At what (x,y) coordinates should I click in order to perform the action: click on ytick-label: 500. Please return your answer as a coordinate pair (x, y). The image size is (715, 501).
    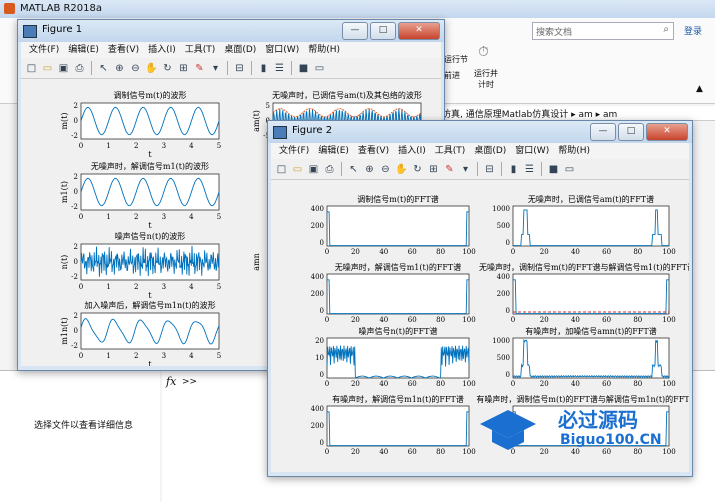
    Looking at the image, I should click on (503, 358).